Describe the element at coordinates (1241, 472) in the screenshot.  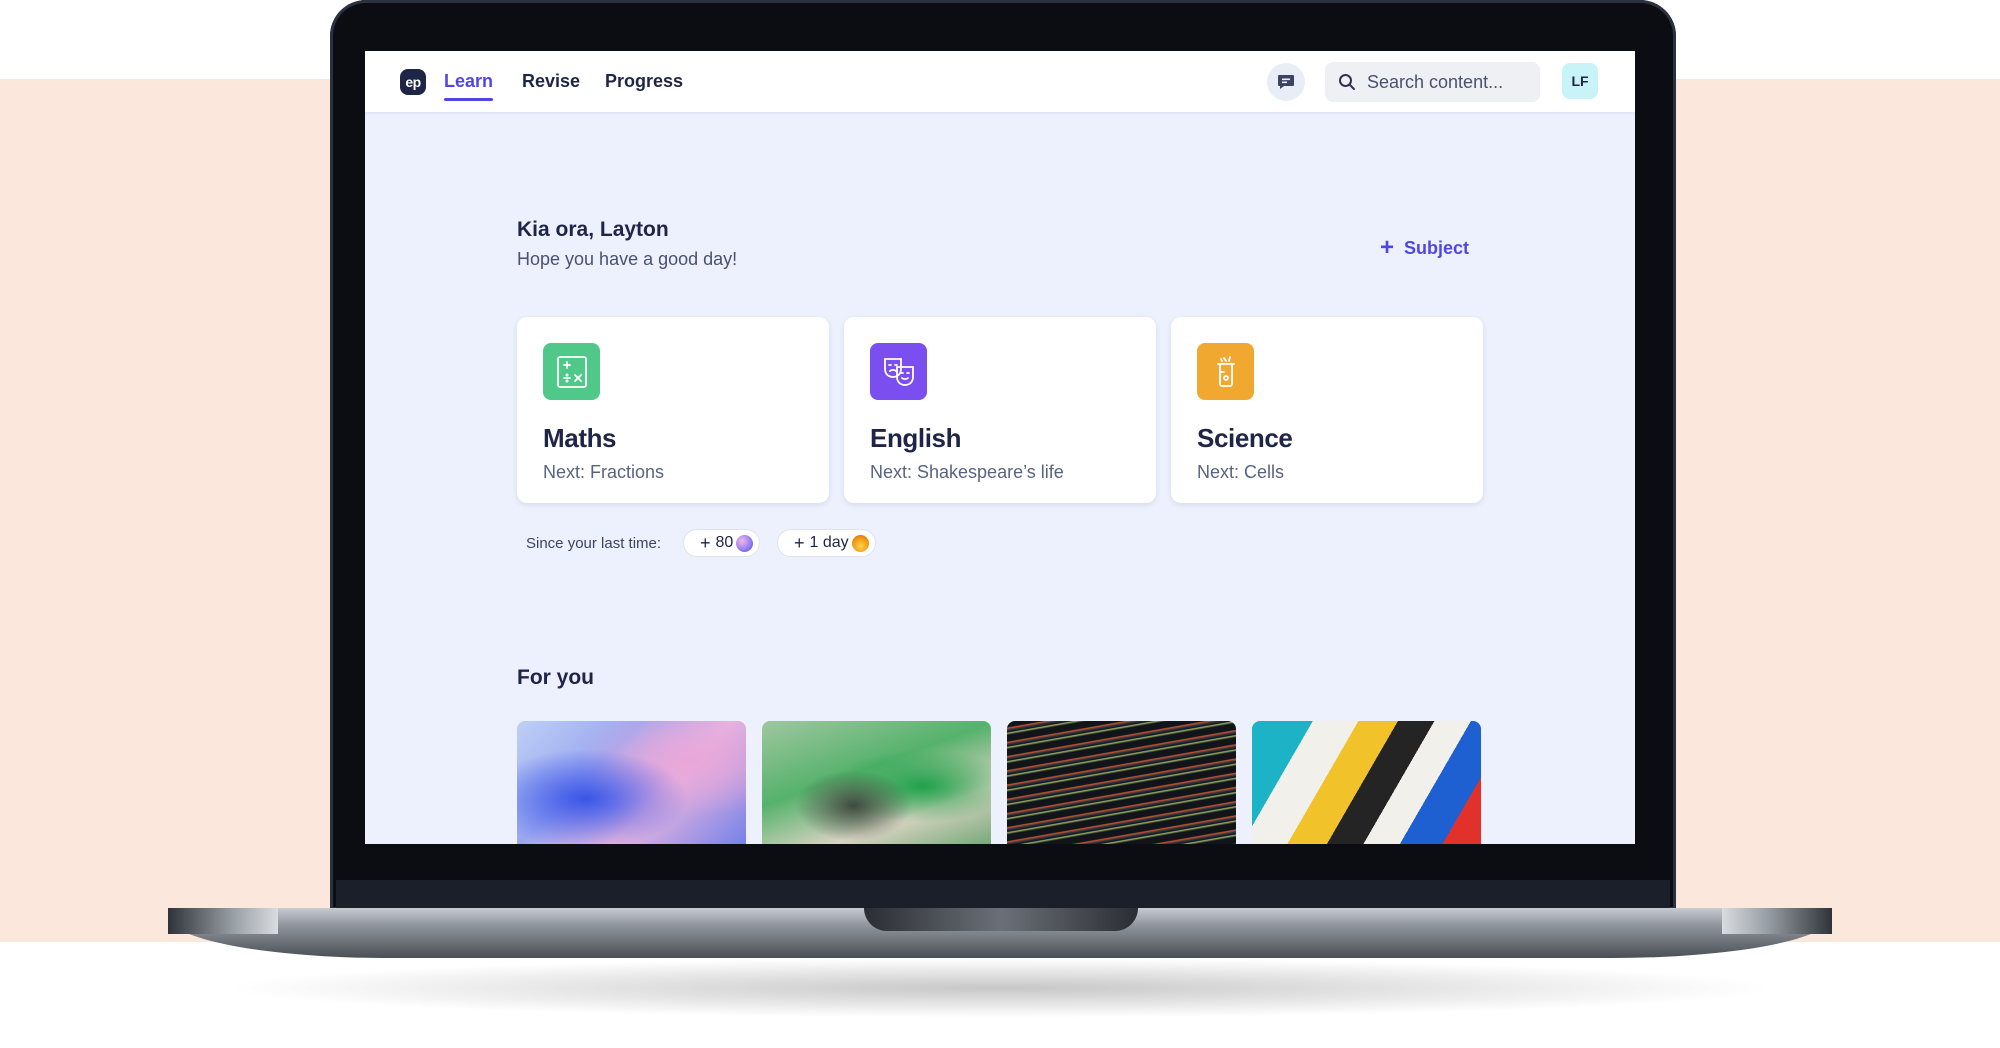
I see `subject-next: Next: Cells` at that location.